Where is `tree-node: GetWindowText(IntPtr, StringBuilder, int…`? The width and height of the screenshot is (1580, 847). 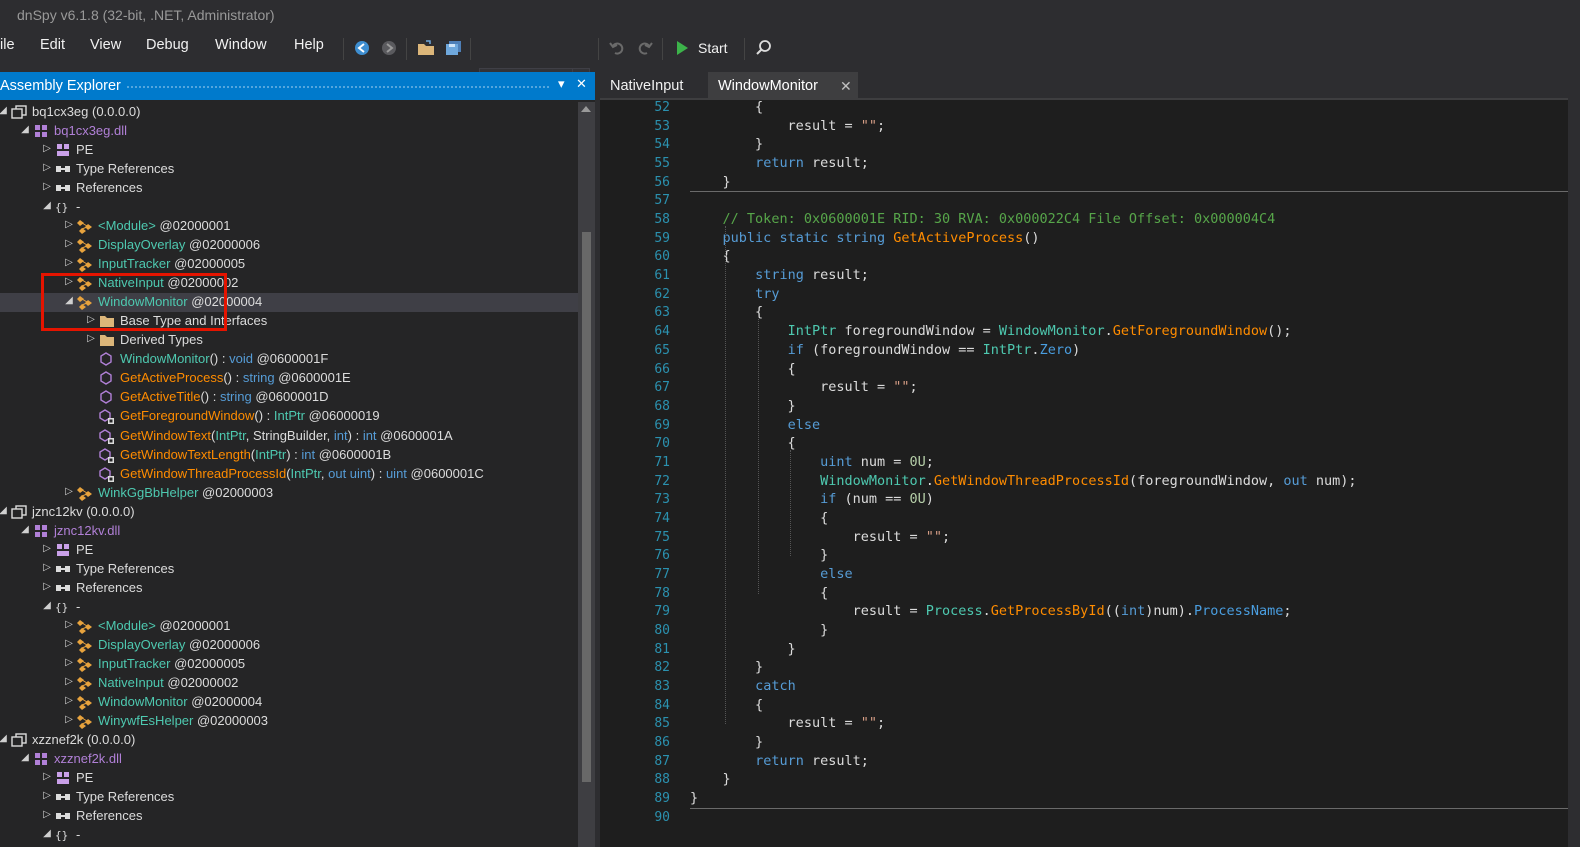
tree-node: GetWindowText(IntPtr, StringBuilder, int… is located at coordinates (289, 436).